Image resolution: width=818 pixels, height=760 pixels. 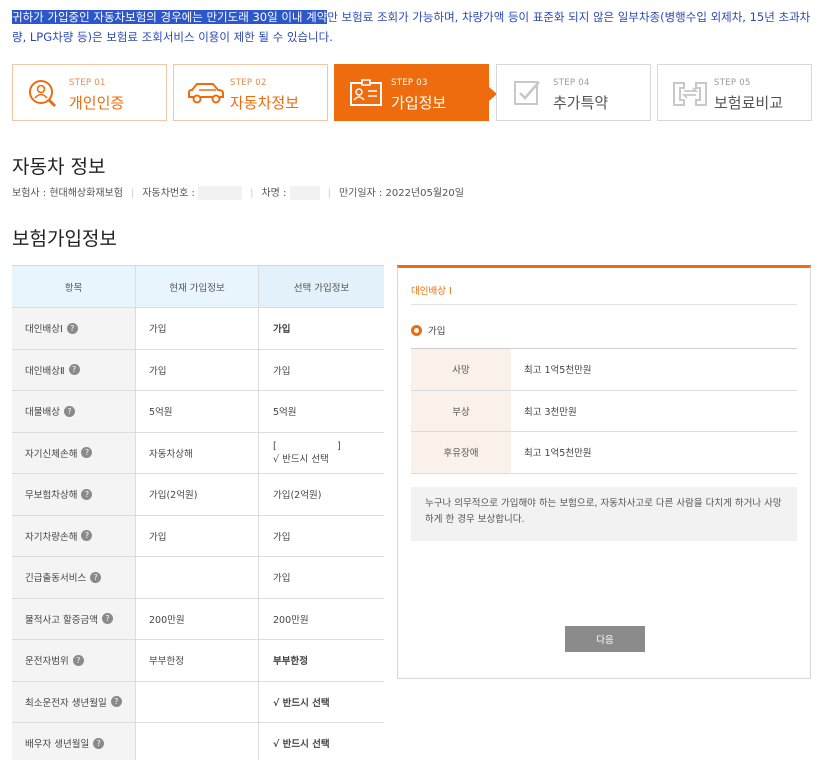 What do you see at coordinates (366, 92) in the screenshot?
I see `id-card-icon` at bounding box center [366, 92].